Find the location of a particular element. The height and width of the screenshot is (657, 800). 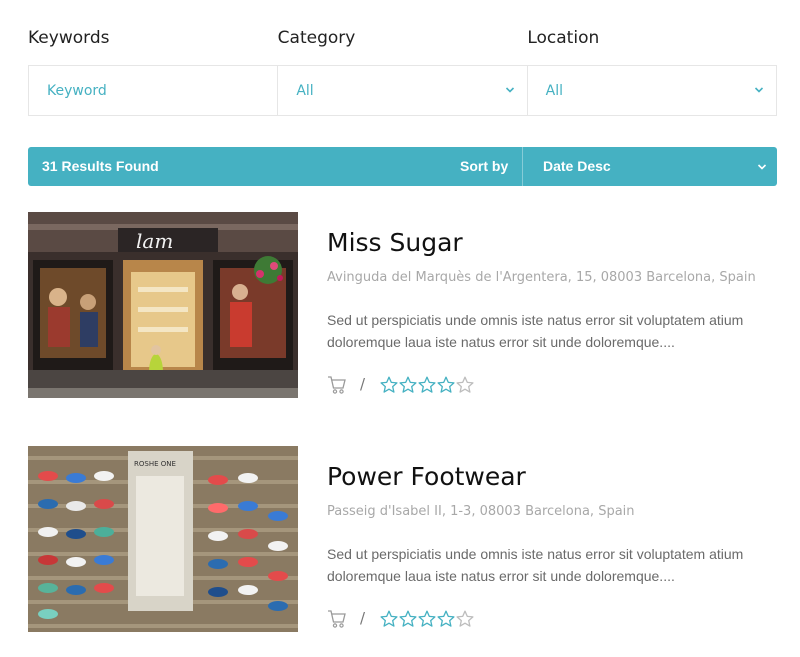

listing-image: ROSHE ONE is located at coordinates (163, 539).